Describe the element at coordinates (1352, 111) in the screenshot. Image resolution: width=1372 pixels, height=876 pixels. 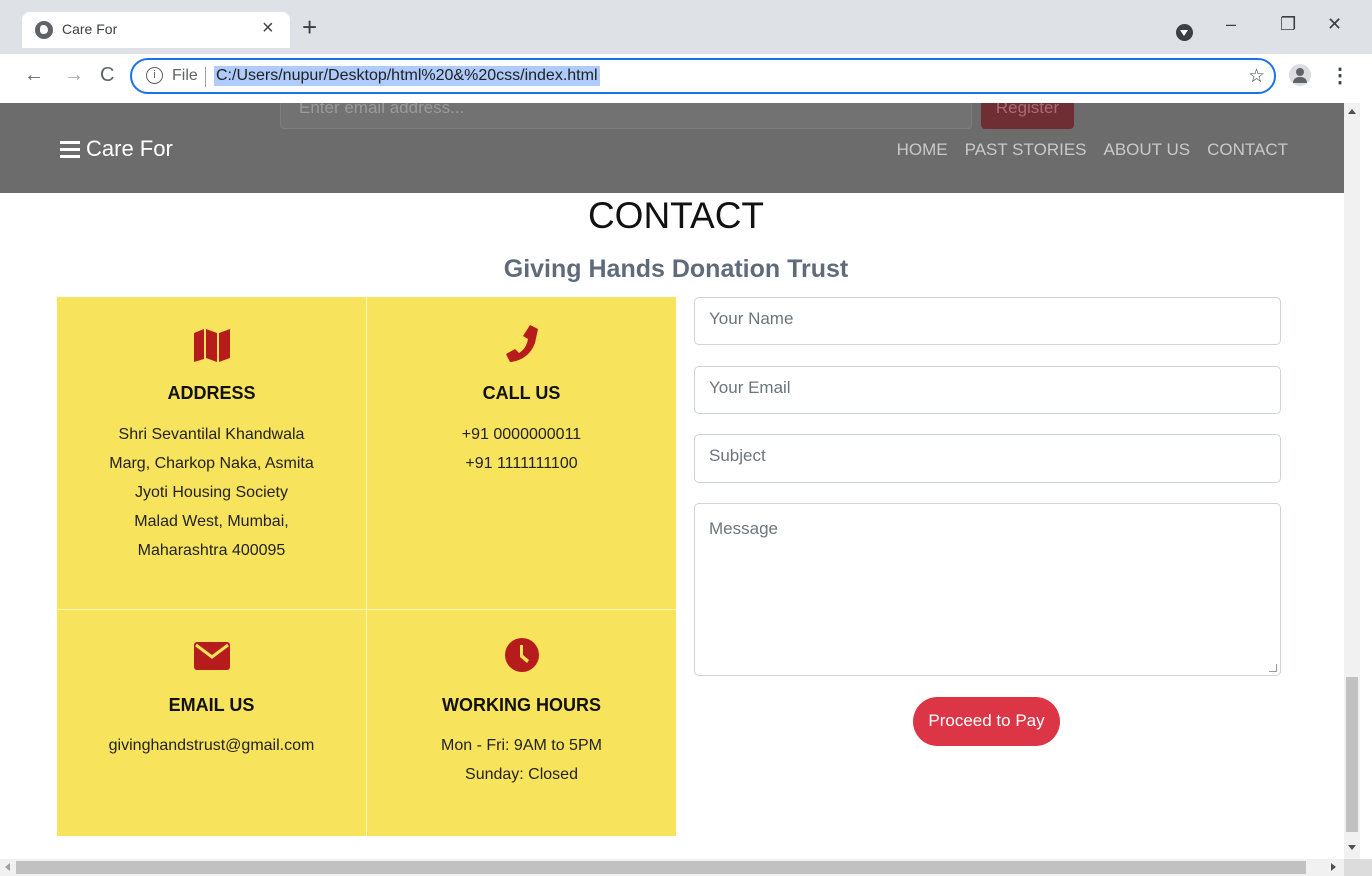
I see `scroll-up-icon` at that location.